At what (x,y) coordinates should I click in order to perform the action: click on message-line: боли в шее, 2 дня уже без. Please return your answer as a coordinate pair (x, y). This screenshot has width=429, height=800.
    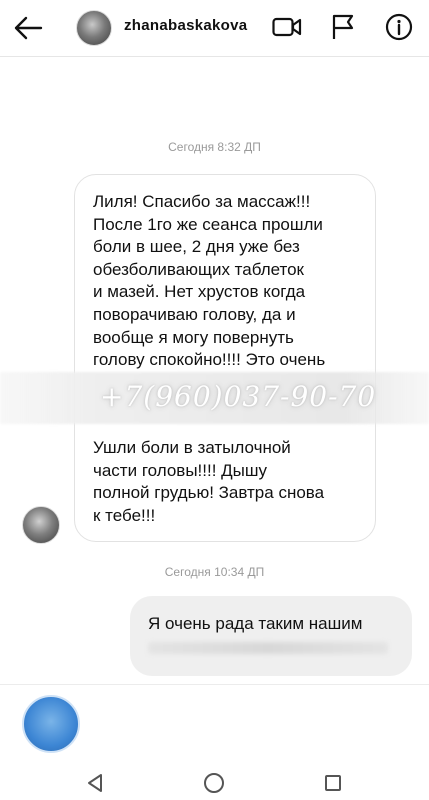
    Looking at the image, I should click on (196, 247).